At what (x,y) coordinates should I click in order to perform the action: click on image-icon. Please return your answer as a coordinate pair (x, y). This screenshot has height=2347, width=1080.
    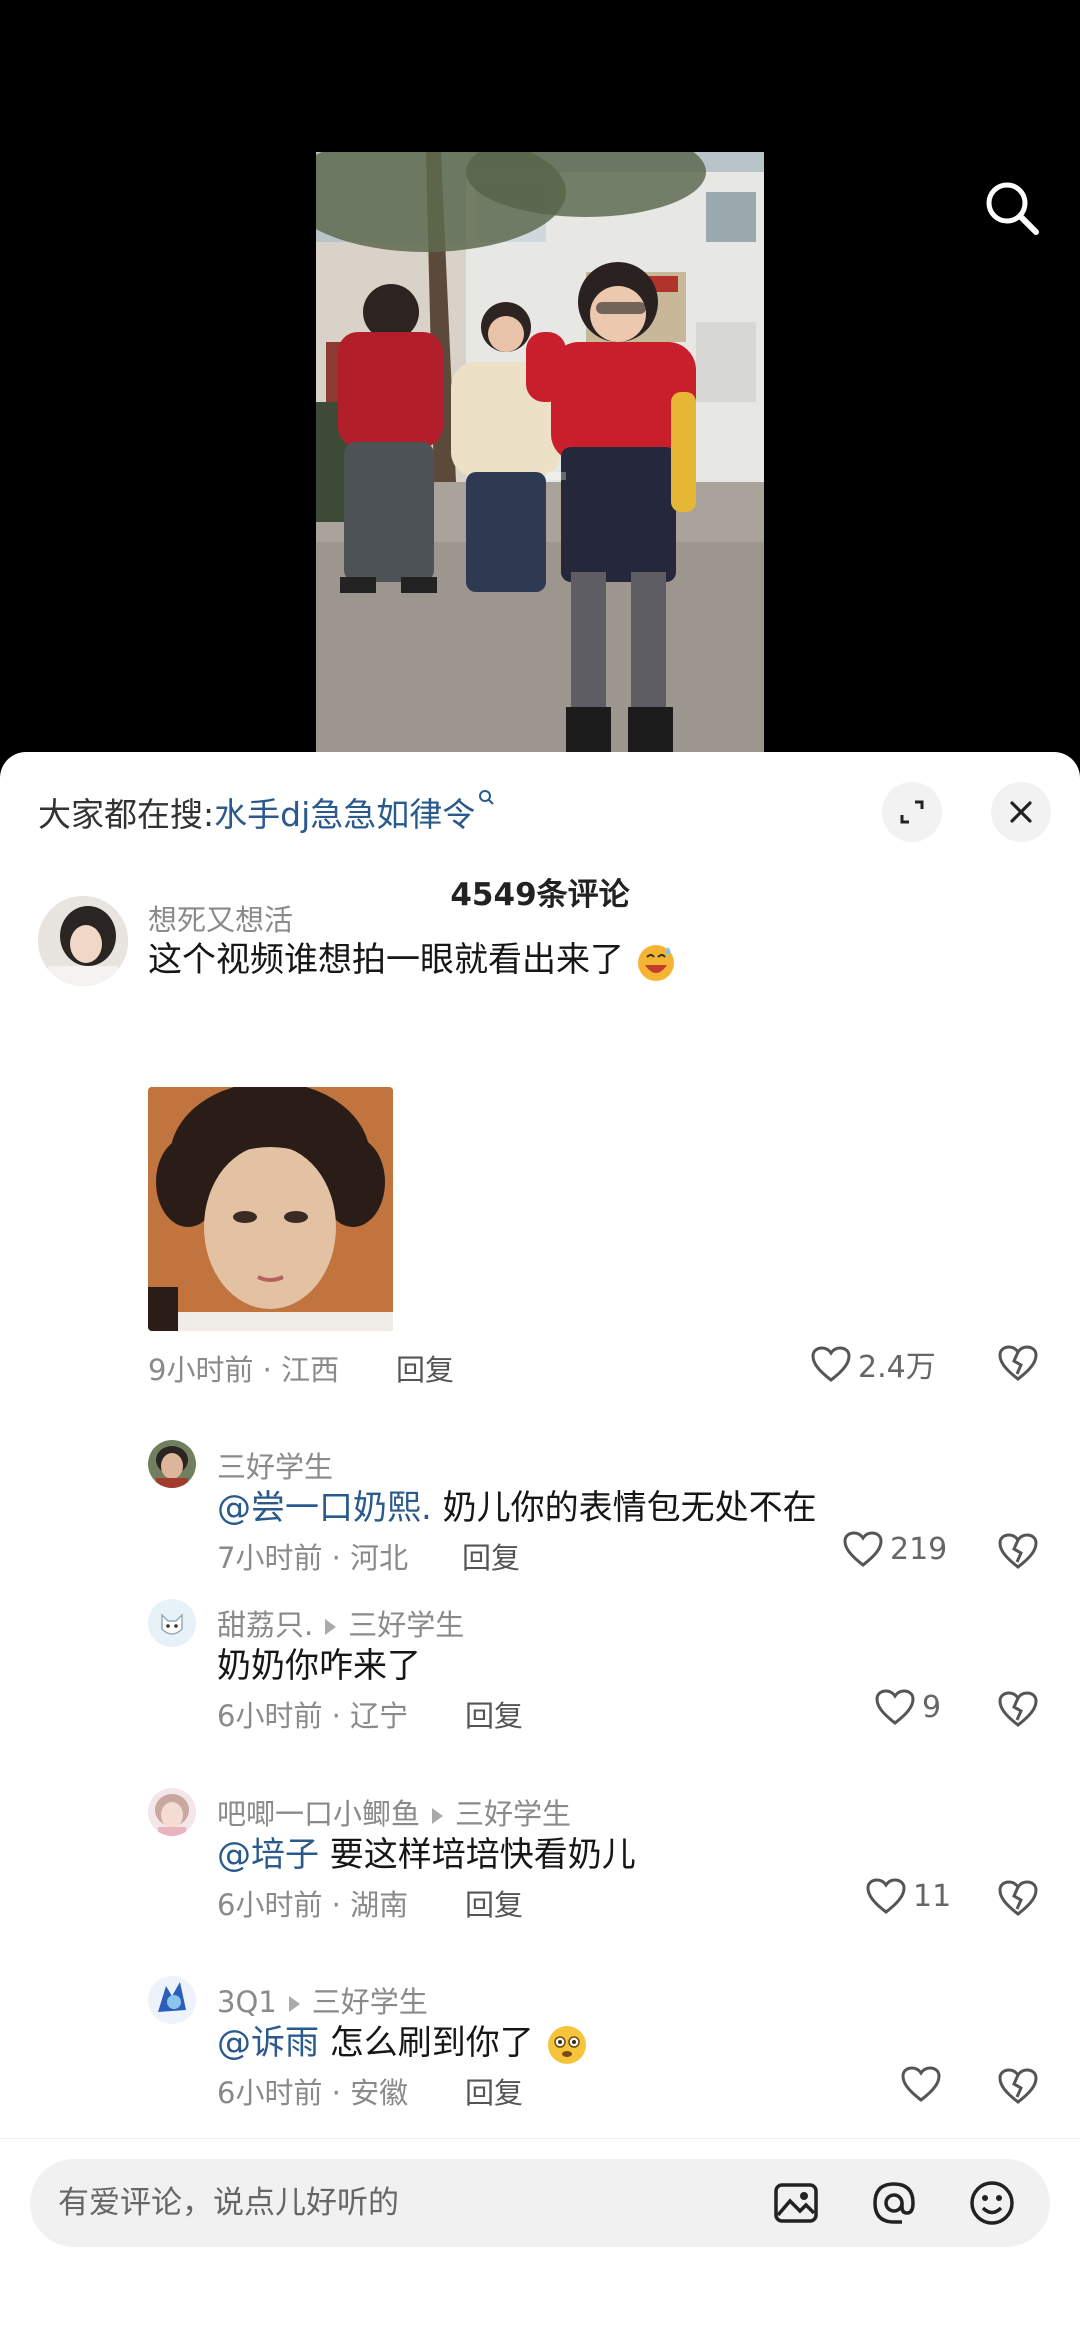
    Looking at the image, I should click on (796, 2203).